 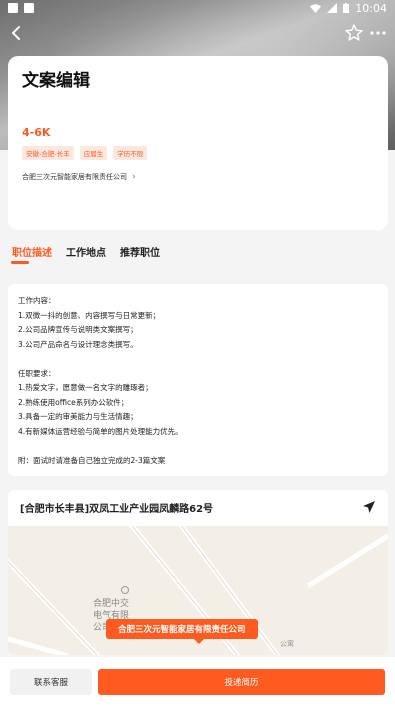 What do you see at coordinates (17, 33) in the screenshot?
I see `back-arrow-icon` at bounding box center [17, 33].